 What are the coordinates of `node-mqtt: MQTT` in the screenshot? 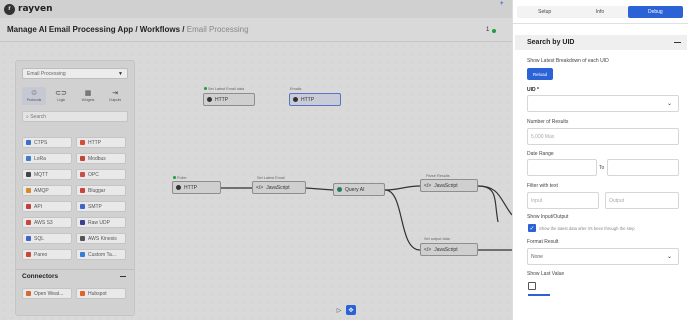 It's located at (47, 174).